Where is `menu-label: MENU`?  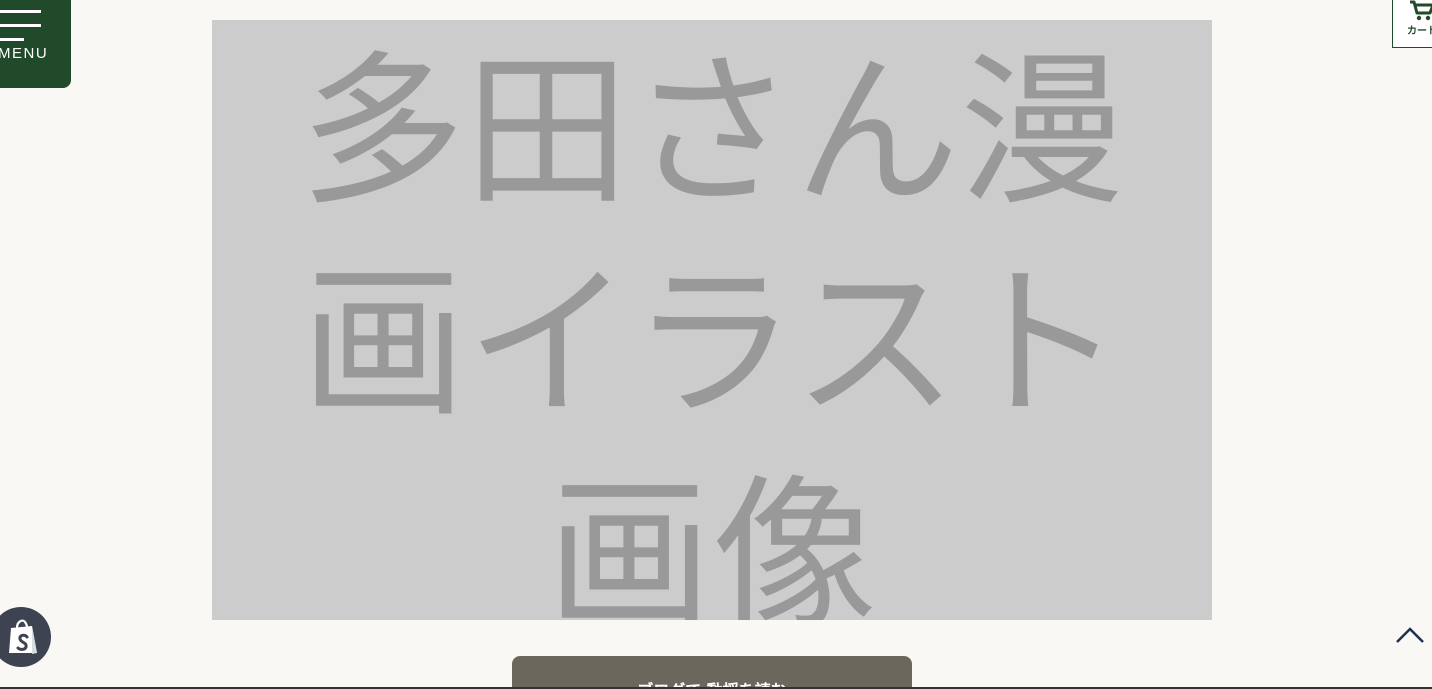
menu-label: MENU is located at coordinates (24, 53).